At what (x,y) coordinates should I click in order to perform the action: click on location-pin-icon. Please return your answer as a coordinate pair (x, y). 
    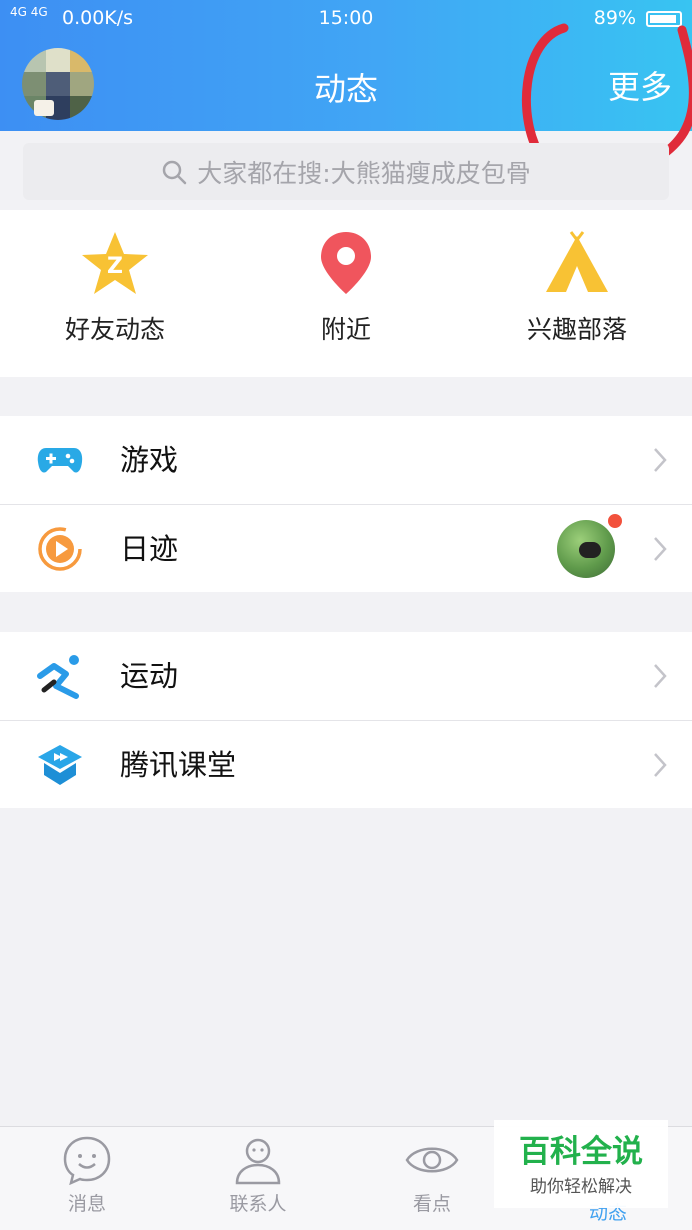
    Looking at the image, I should click on (346, 263).